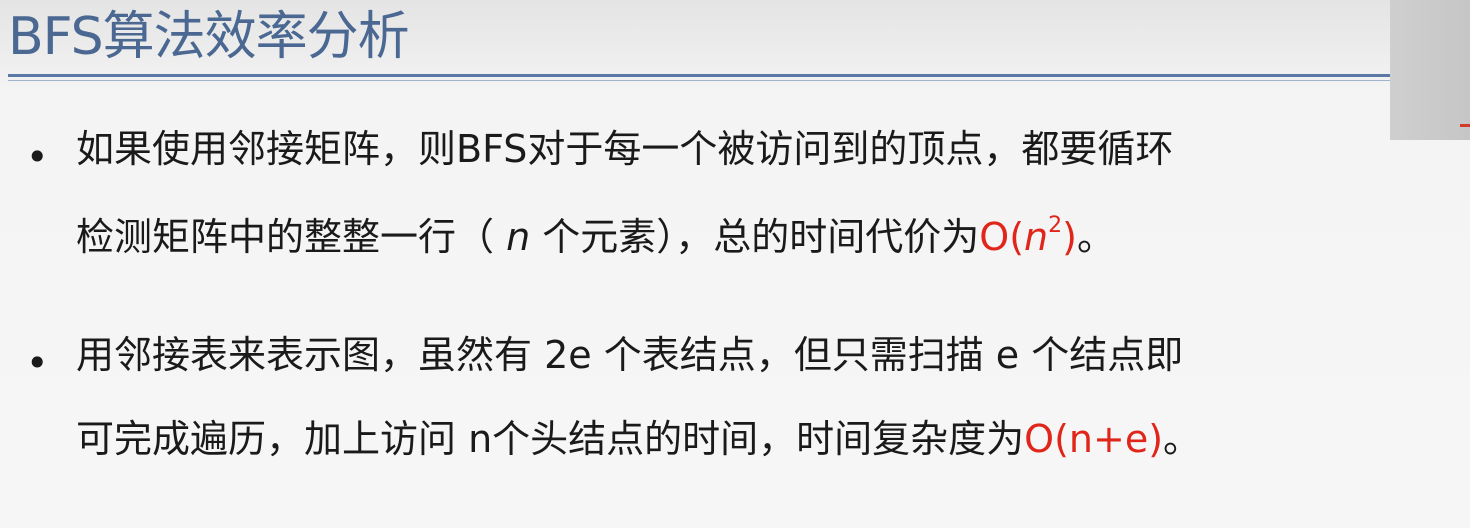  I want to click on text-segment: 检测矩阵中的整整一行（, so click(291, 237).